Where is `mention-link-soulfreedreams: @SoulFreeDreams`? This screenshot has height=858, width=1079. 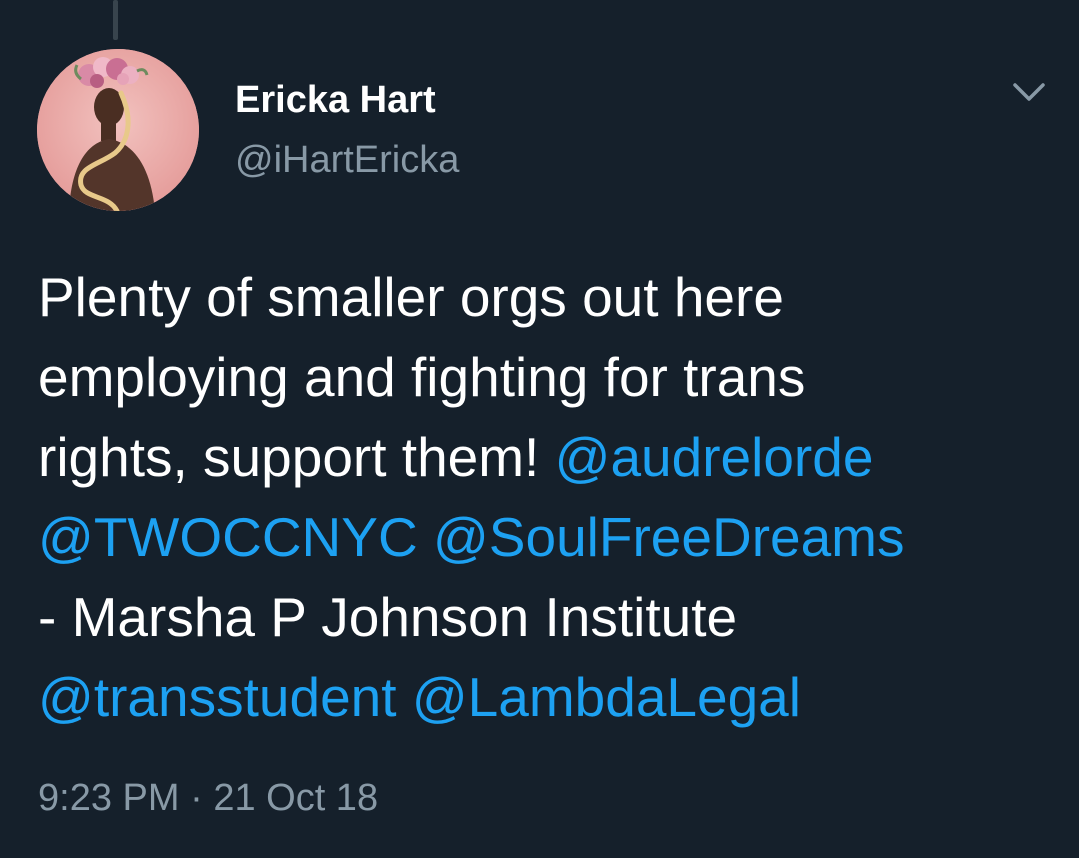 mention-link-soulfreedreams: @SoulFreeDreams is located at coordinates (669, 537).